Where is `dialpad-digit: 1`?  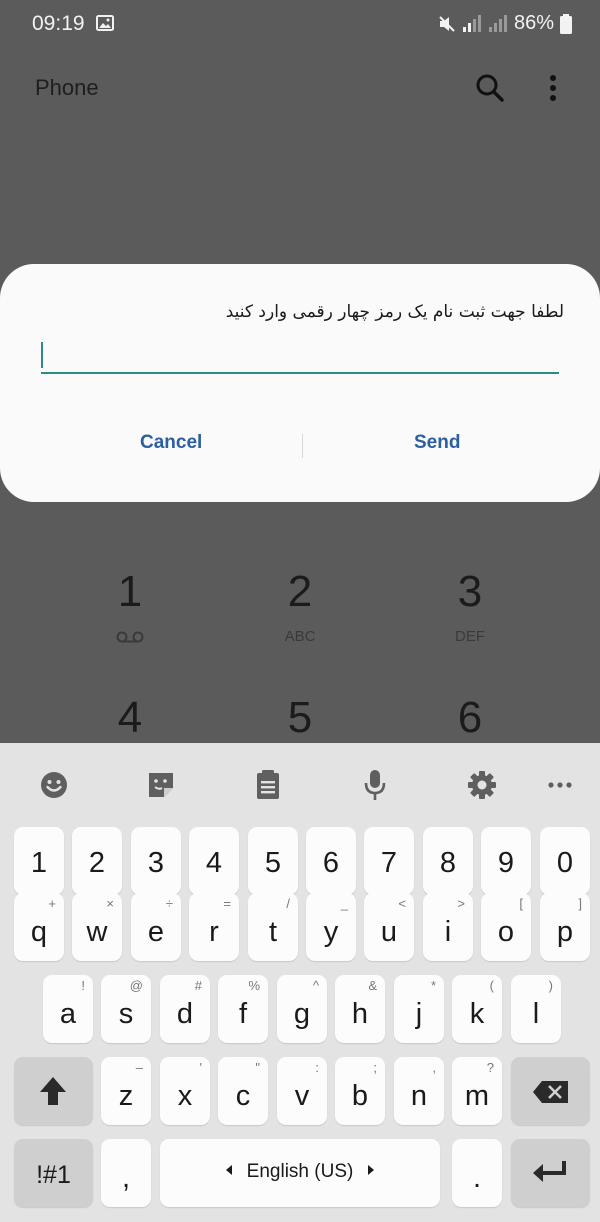 dialpad-digit: 1 is located at coordinates (130, 591).